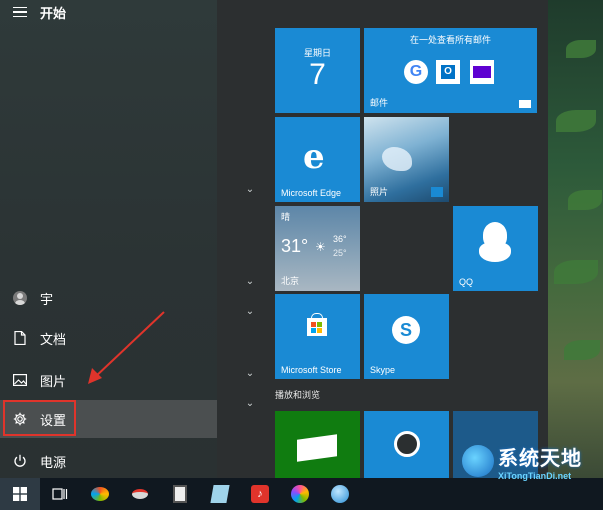 The width and height of the screenshot is (603, 510). What do you see at coordinates (53, 13) in the screenshot?
I see `start-title: 开始` at bounding box center [53, 13].